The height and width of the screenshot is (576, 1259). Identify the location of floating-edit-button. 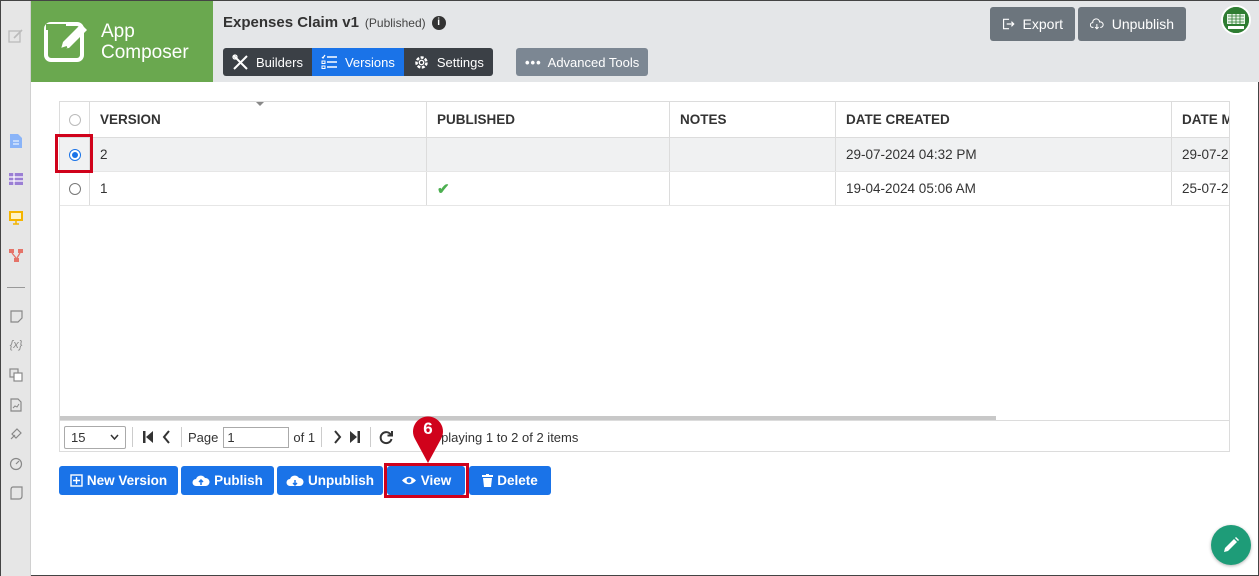
(1231, 545).